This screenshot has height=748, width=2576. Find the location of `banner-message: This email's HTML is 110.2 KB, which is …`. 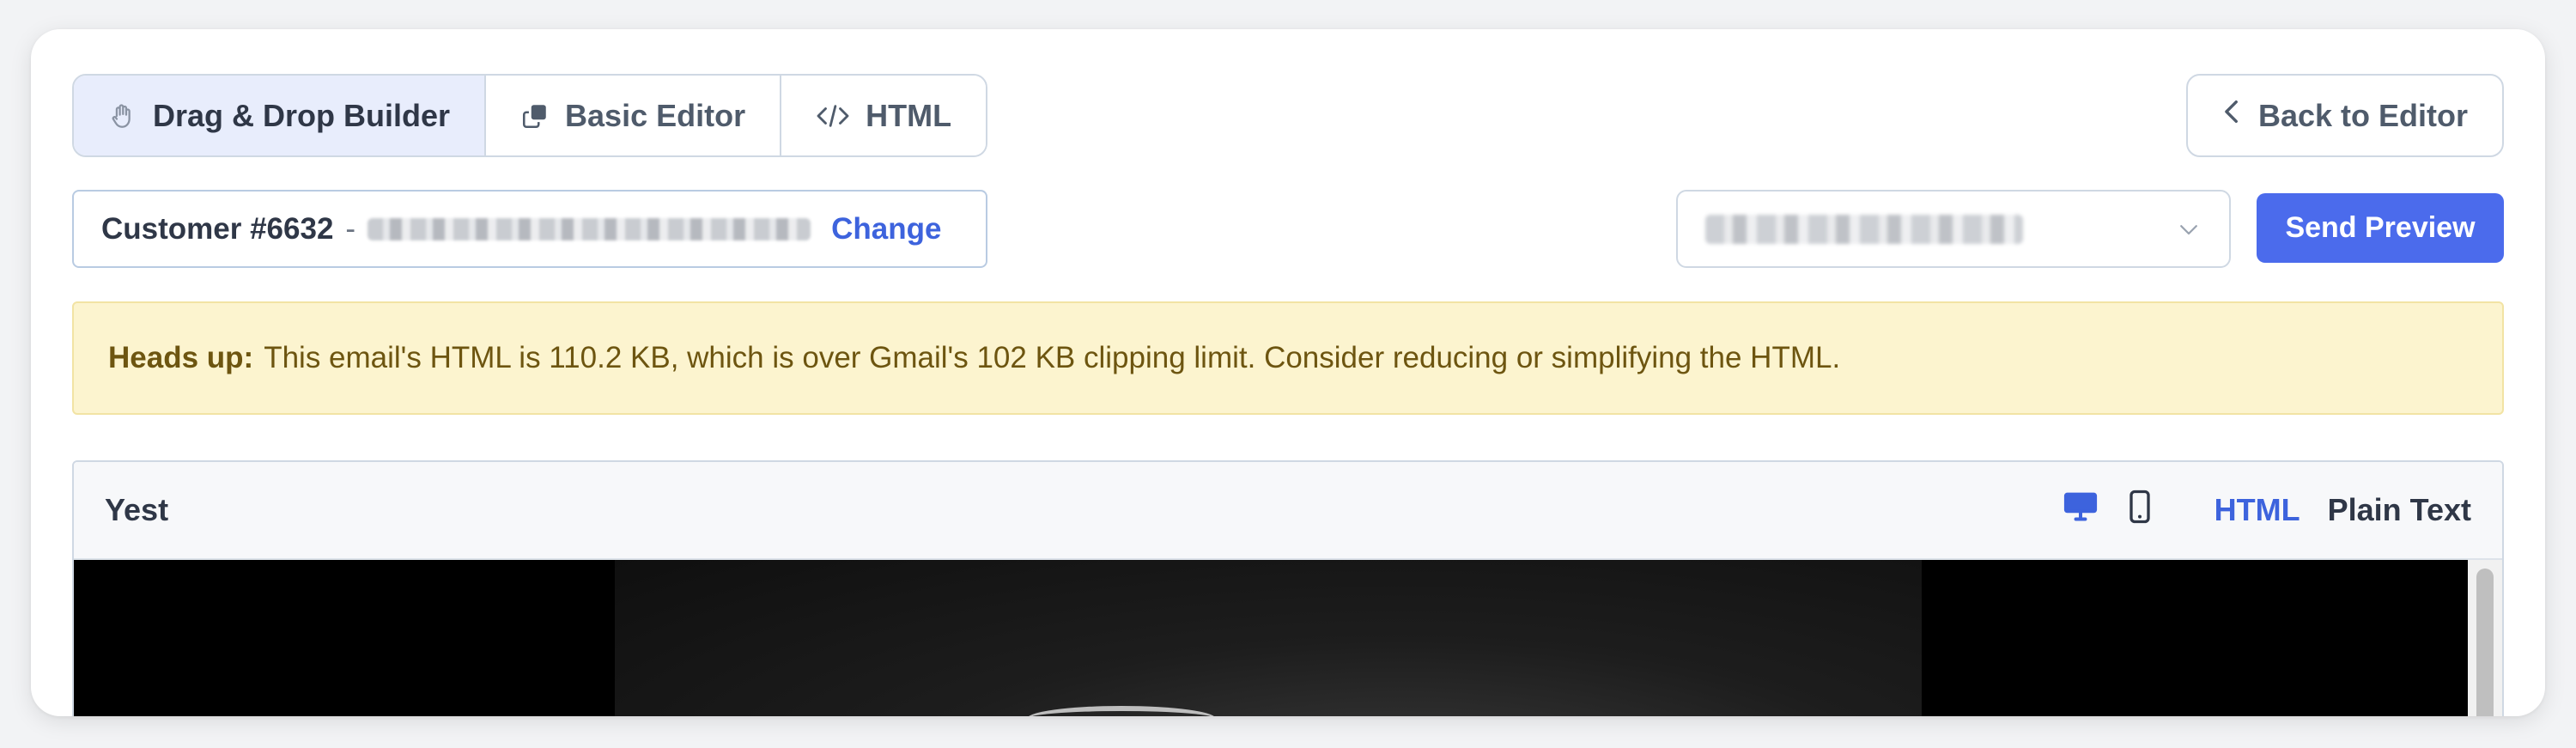

banner-message: This email's HTML is 110.2 KB, which is … is located at coordinates (1052, 357).